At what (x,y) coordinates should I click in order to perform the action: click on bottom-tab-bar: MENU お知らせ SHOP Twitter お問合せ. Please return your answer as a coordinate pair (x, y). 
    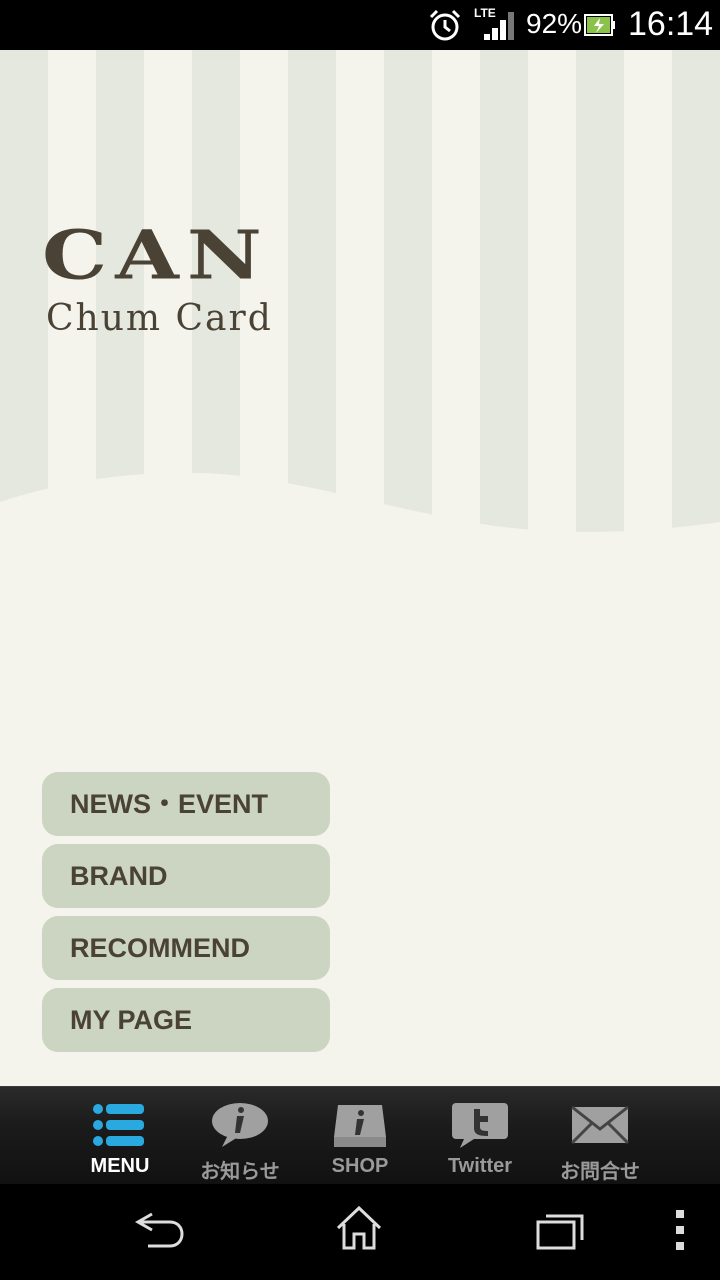
    Looking at the image, I should click on (360, 1135).